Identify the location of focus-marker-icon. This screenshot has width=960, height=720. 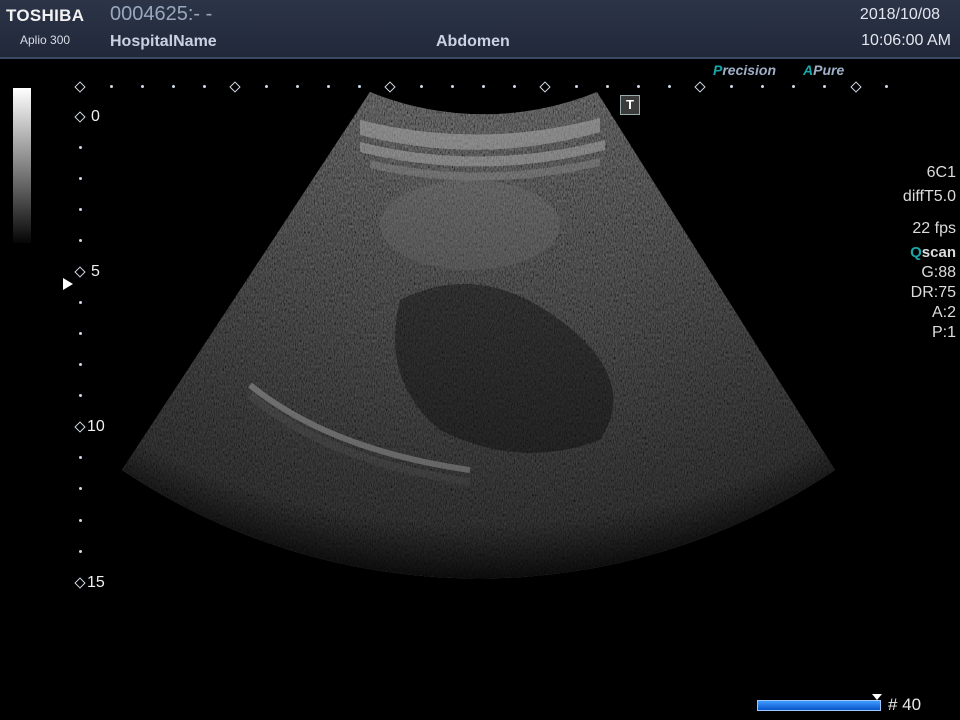
(68, 284).